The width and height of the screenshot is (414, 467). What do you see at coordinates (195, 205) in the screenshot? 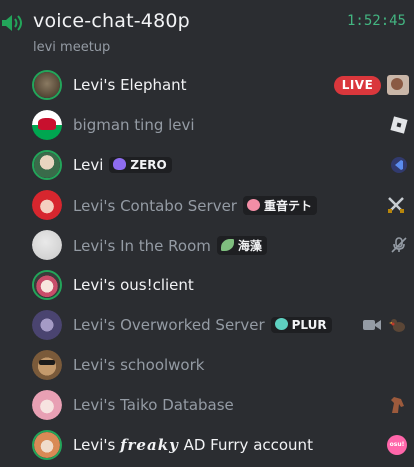
I see `user-name: Levi's Contabo Server 重音テト` at bounding box center [195, 205].